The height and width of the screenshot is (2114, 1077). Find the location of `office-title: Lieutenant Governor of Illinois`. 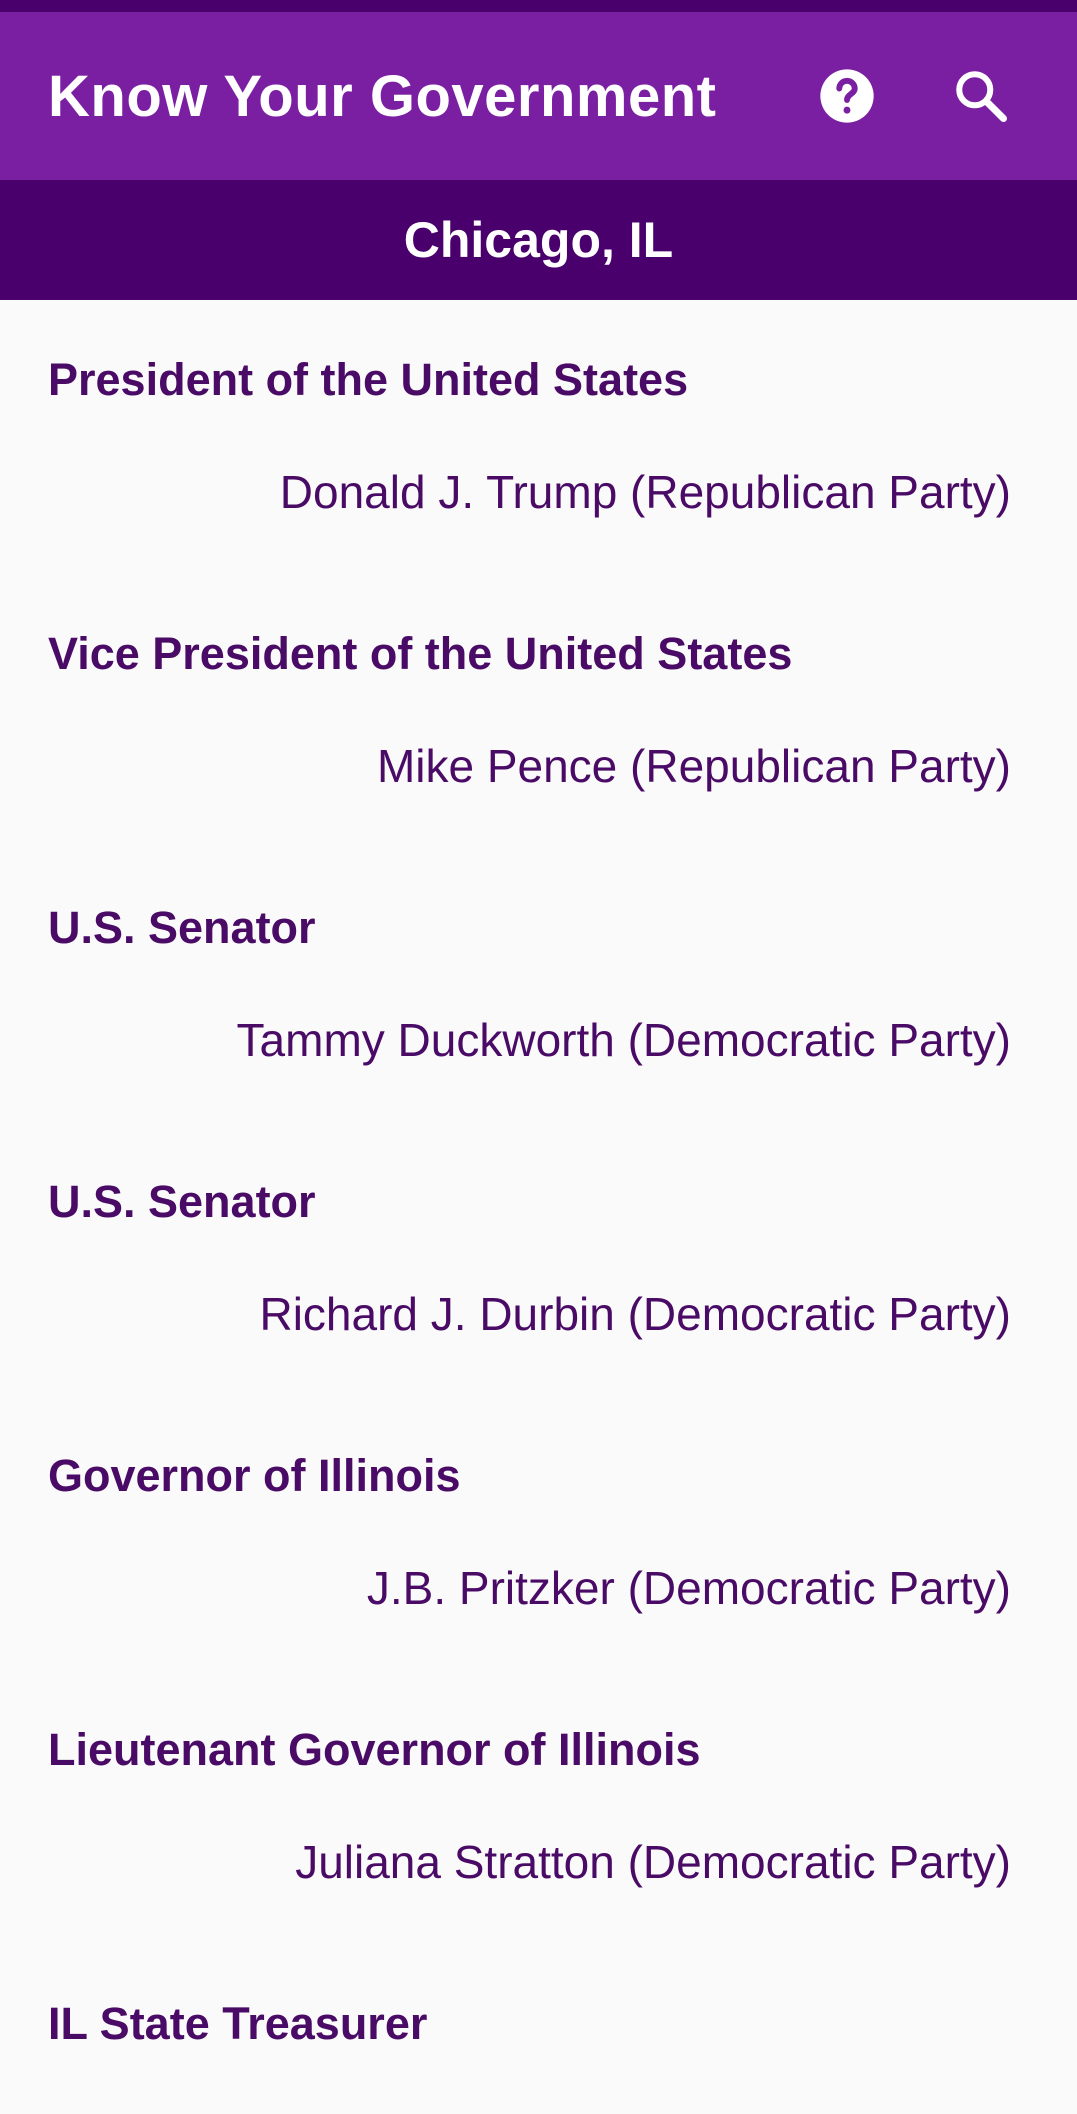

office-title: Lieutenant Governor of Illinois is located at coordinates (374, 1749).